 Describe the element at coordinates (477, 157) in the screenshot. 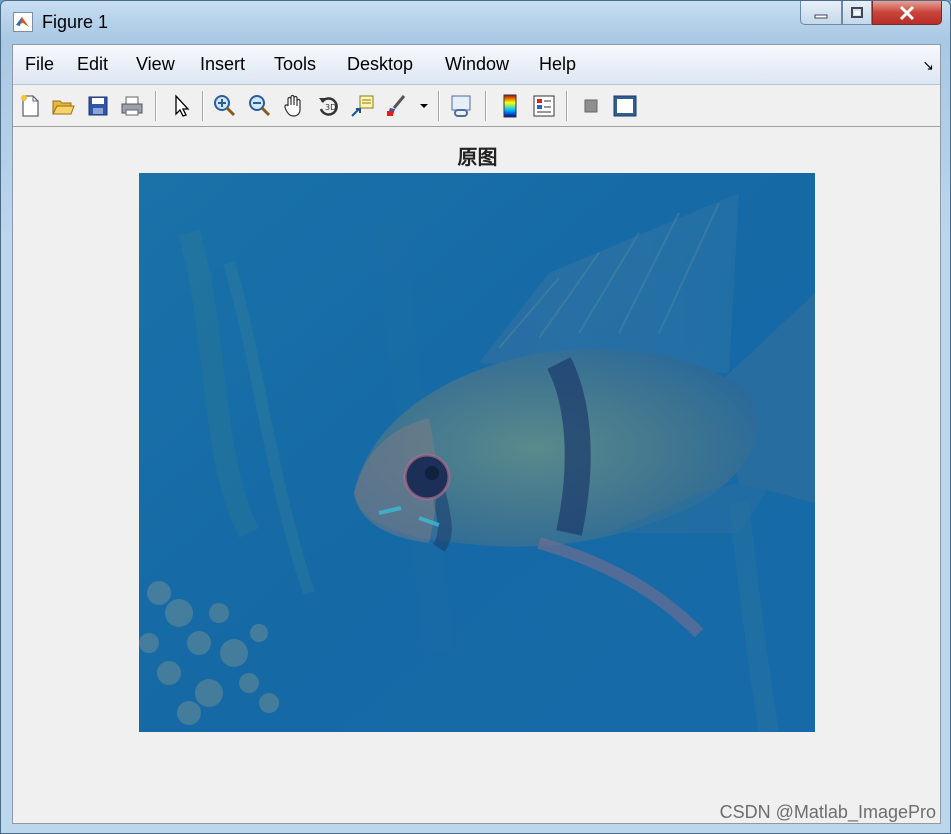

I see `figure-title: 原图` at that location.